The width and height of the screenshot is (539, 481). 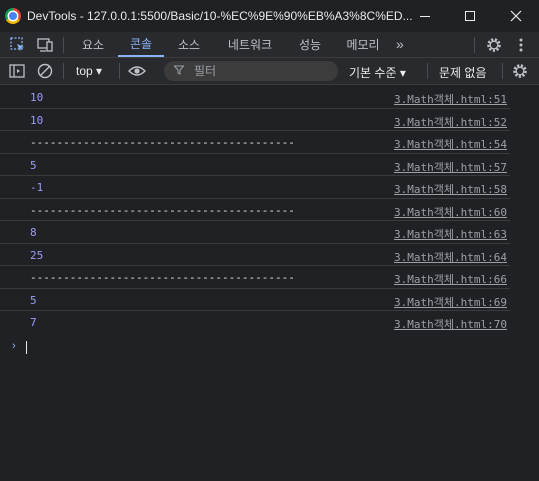 I want to click on console-message-row: -1 3.Math객체.html:58, so click(x=255, y=187).